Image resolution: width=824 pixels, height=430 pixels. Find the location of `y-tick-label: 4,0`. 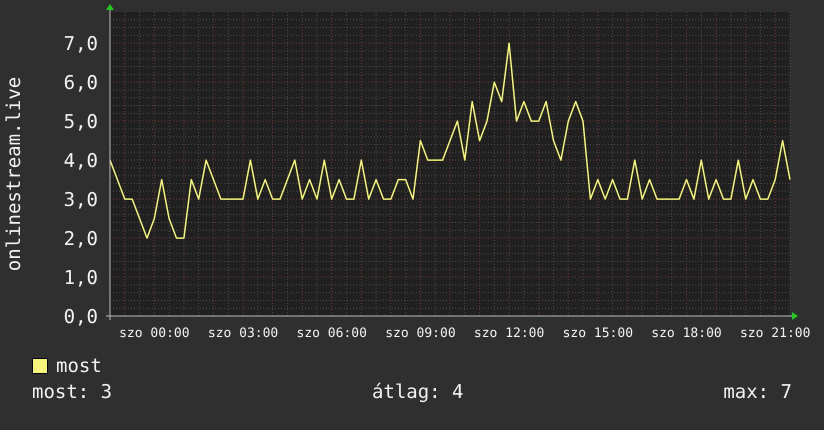

y-tick-label: 4,0 is located at coordinates (81, 161).